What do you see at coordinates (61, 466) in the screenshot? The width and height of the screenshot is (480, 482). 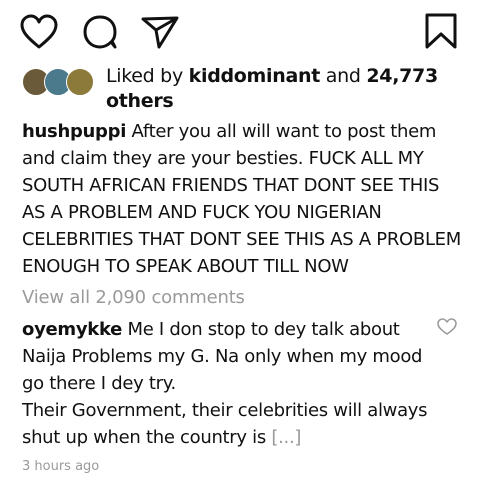 I see `post-timestamp: 3 hours ago` at bounding box center [61, 466].